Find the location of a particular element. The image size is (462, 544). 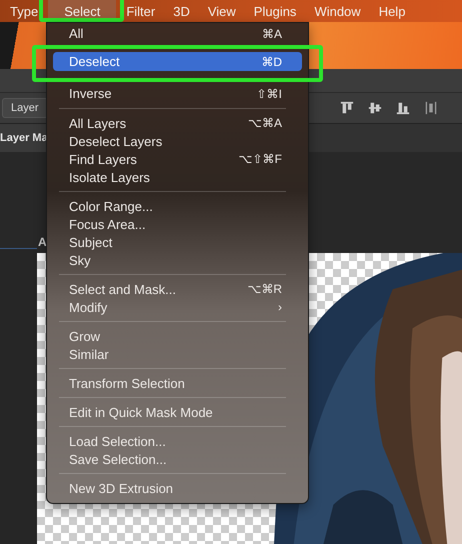

menu-item: Select and Mask... ⌥⌘R is located at coordinates (177, 289).